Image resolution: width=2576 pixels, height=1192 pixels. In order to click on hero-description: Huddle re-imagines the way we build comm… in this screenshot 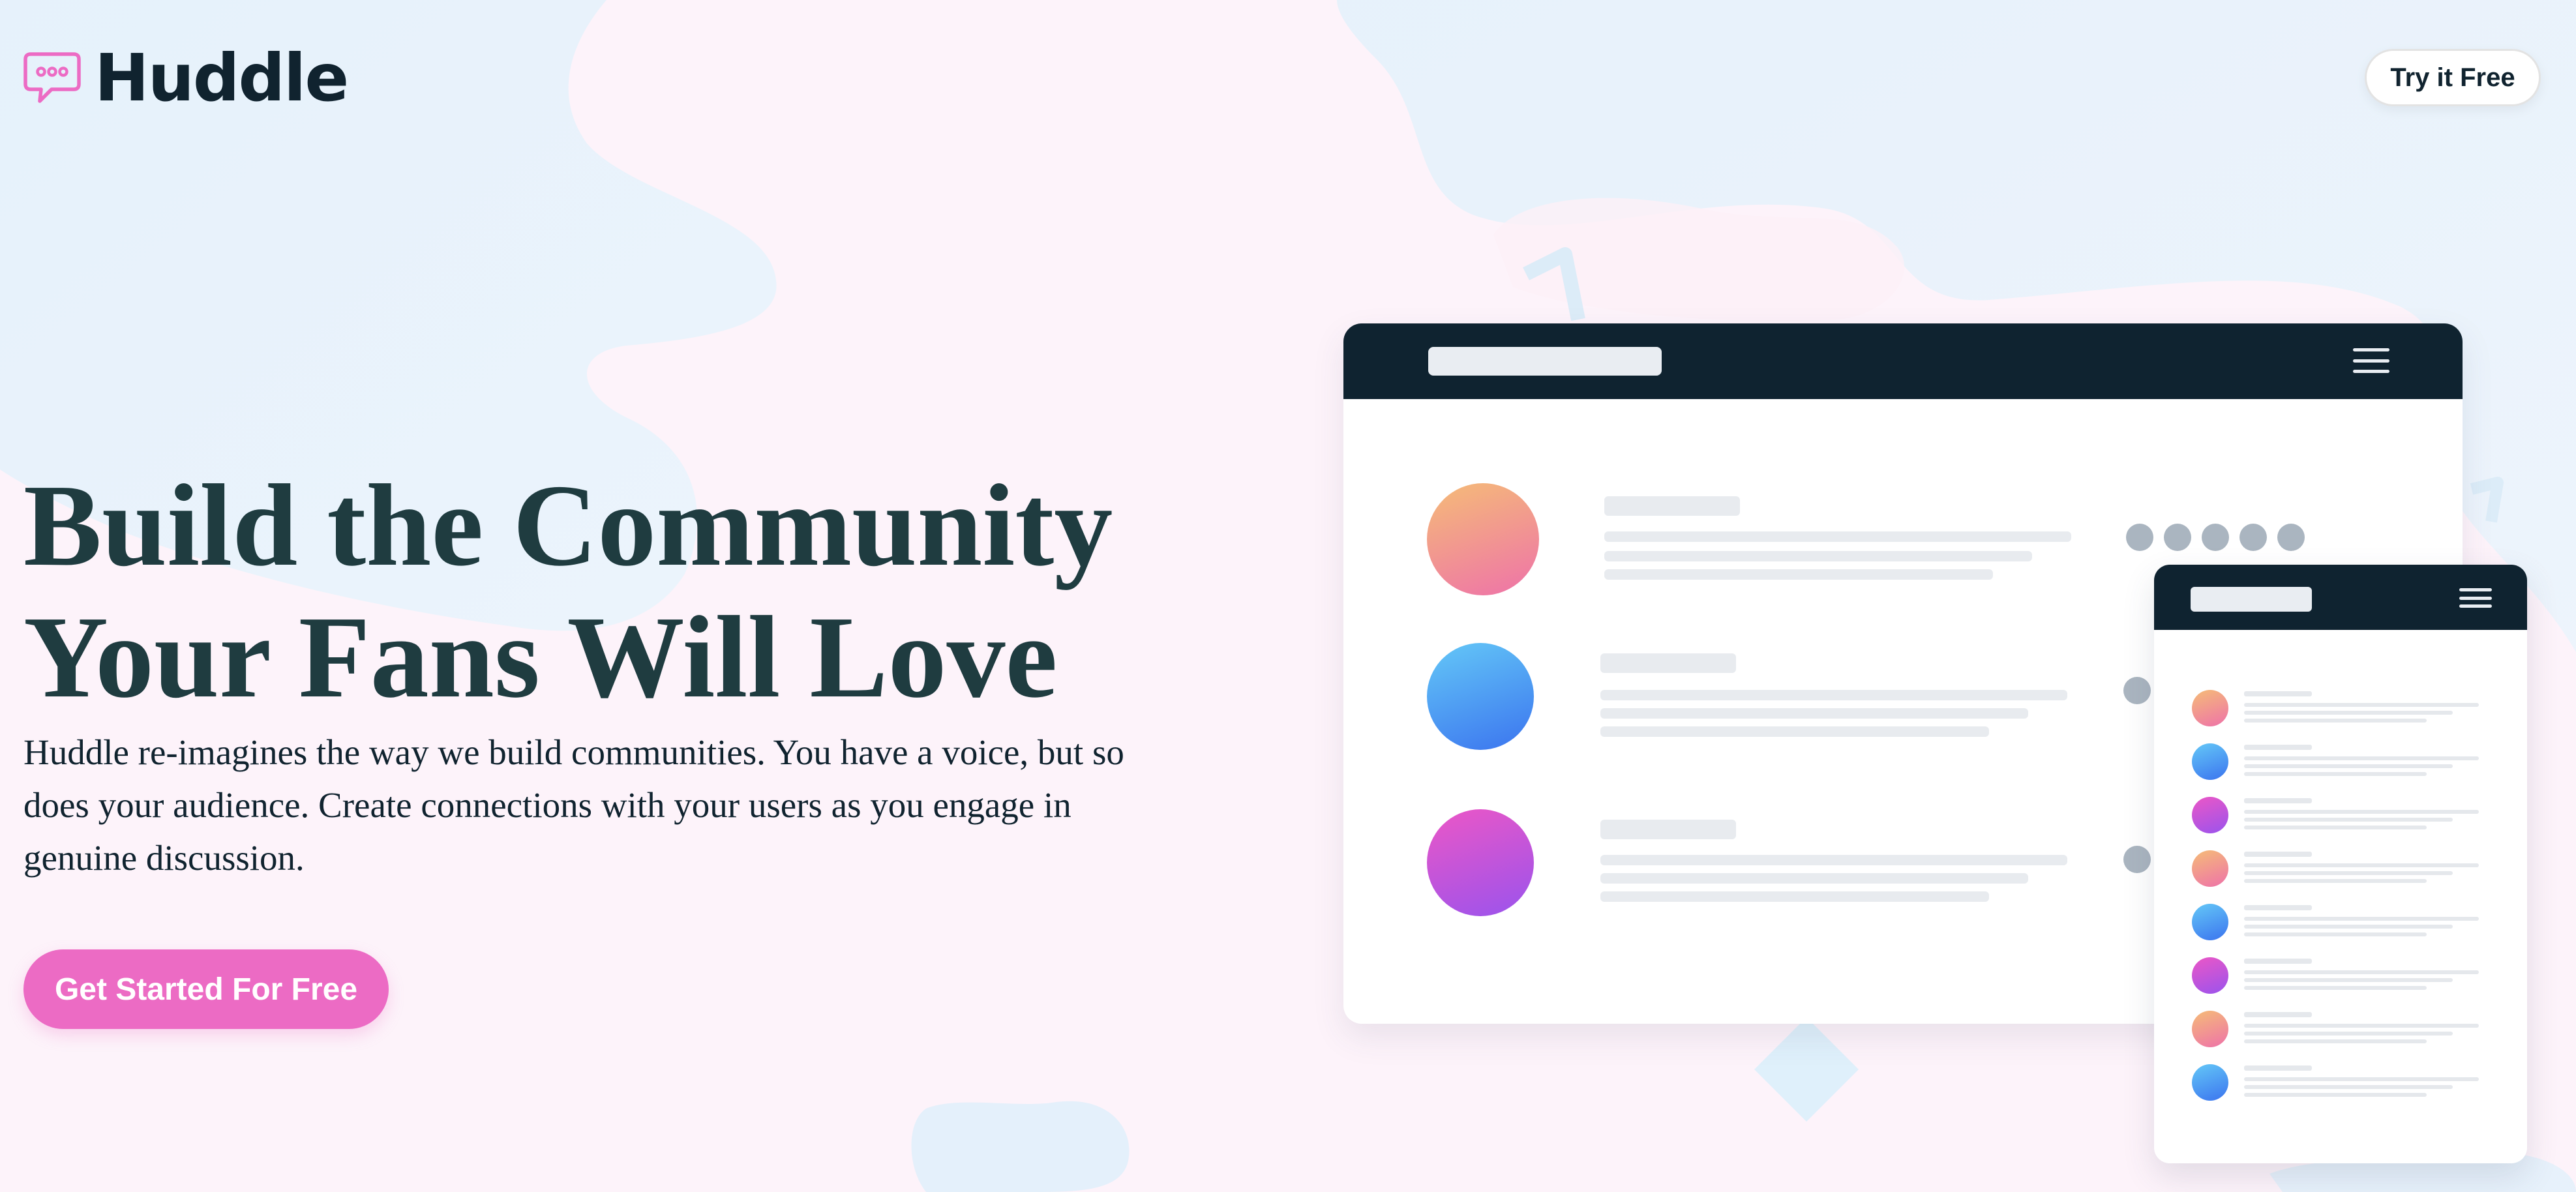, I will do `click(573, 805)`.